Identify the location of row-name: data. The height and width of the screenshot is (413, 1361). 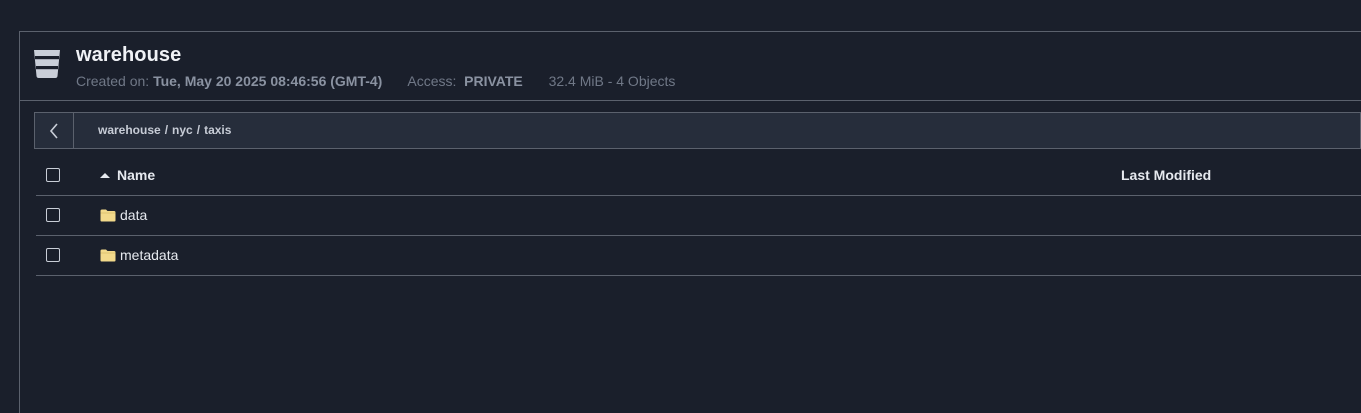
(133, 215).